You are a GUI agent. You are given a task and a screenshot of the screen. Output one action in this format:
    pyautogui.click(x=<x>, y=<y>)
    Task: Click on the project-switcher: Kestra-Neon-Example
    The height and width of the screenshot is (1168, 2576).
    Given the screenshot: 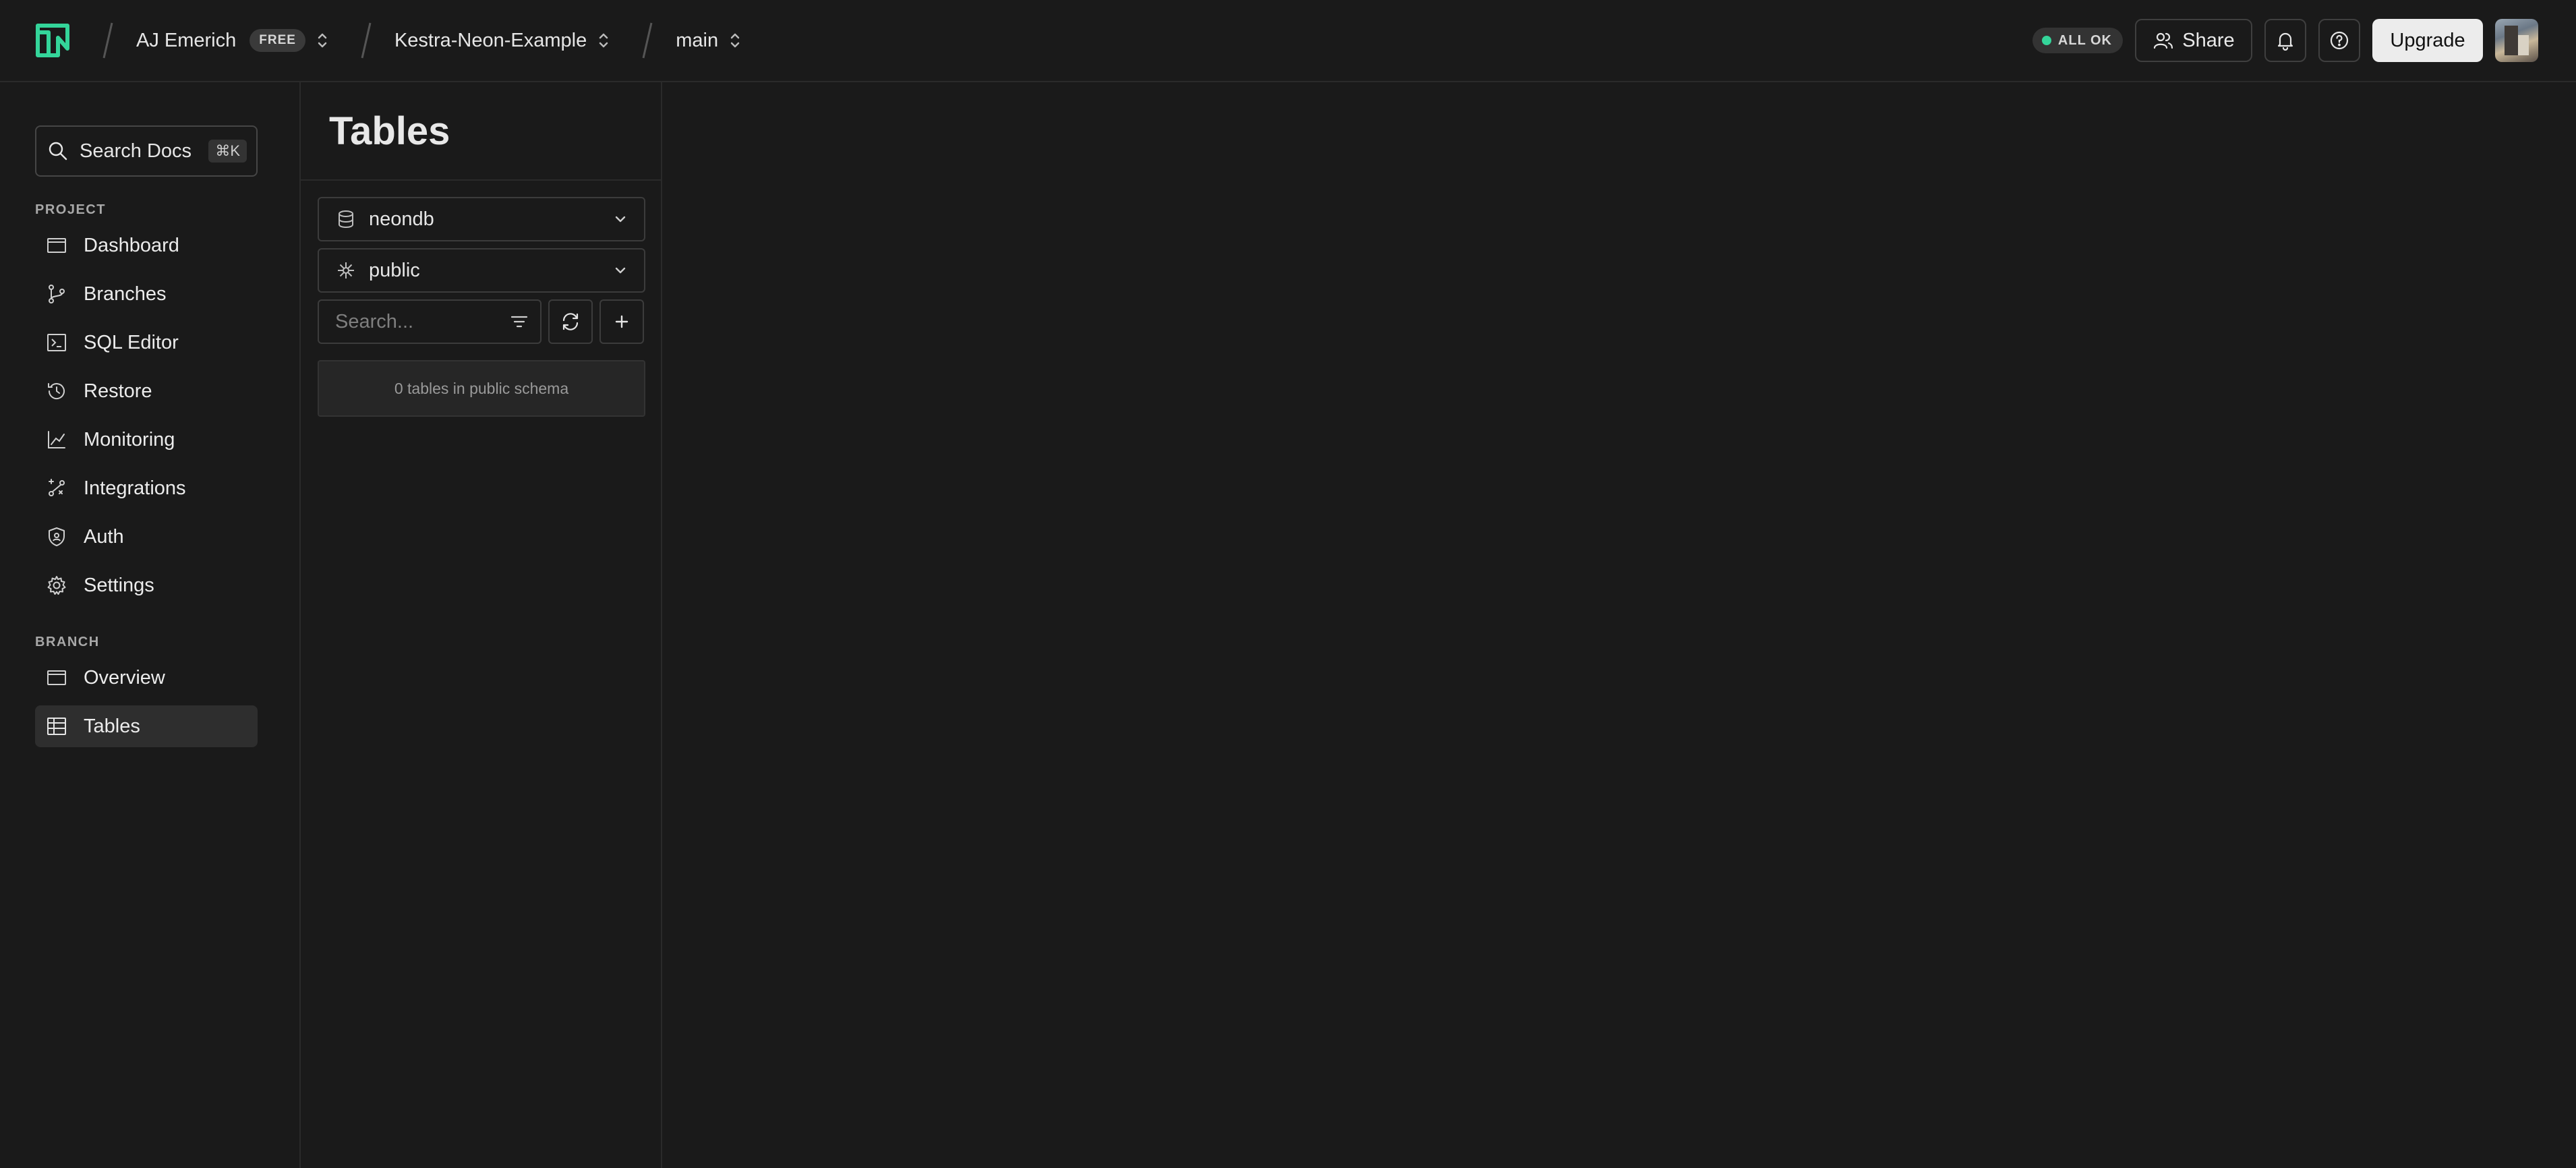 What is the action you would take?
    pyautogui.click(x=502, y=41)
    